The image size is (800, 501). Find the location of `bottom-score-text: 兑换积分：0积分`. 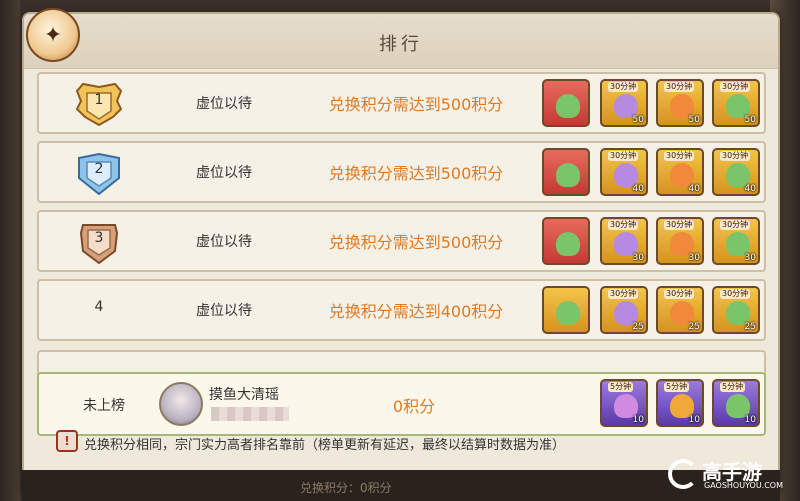

bottom-score-text: 兑换积分：0积分 is located at coordinates (346, 488).